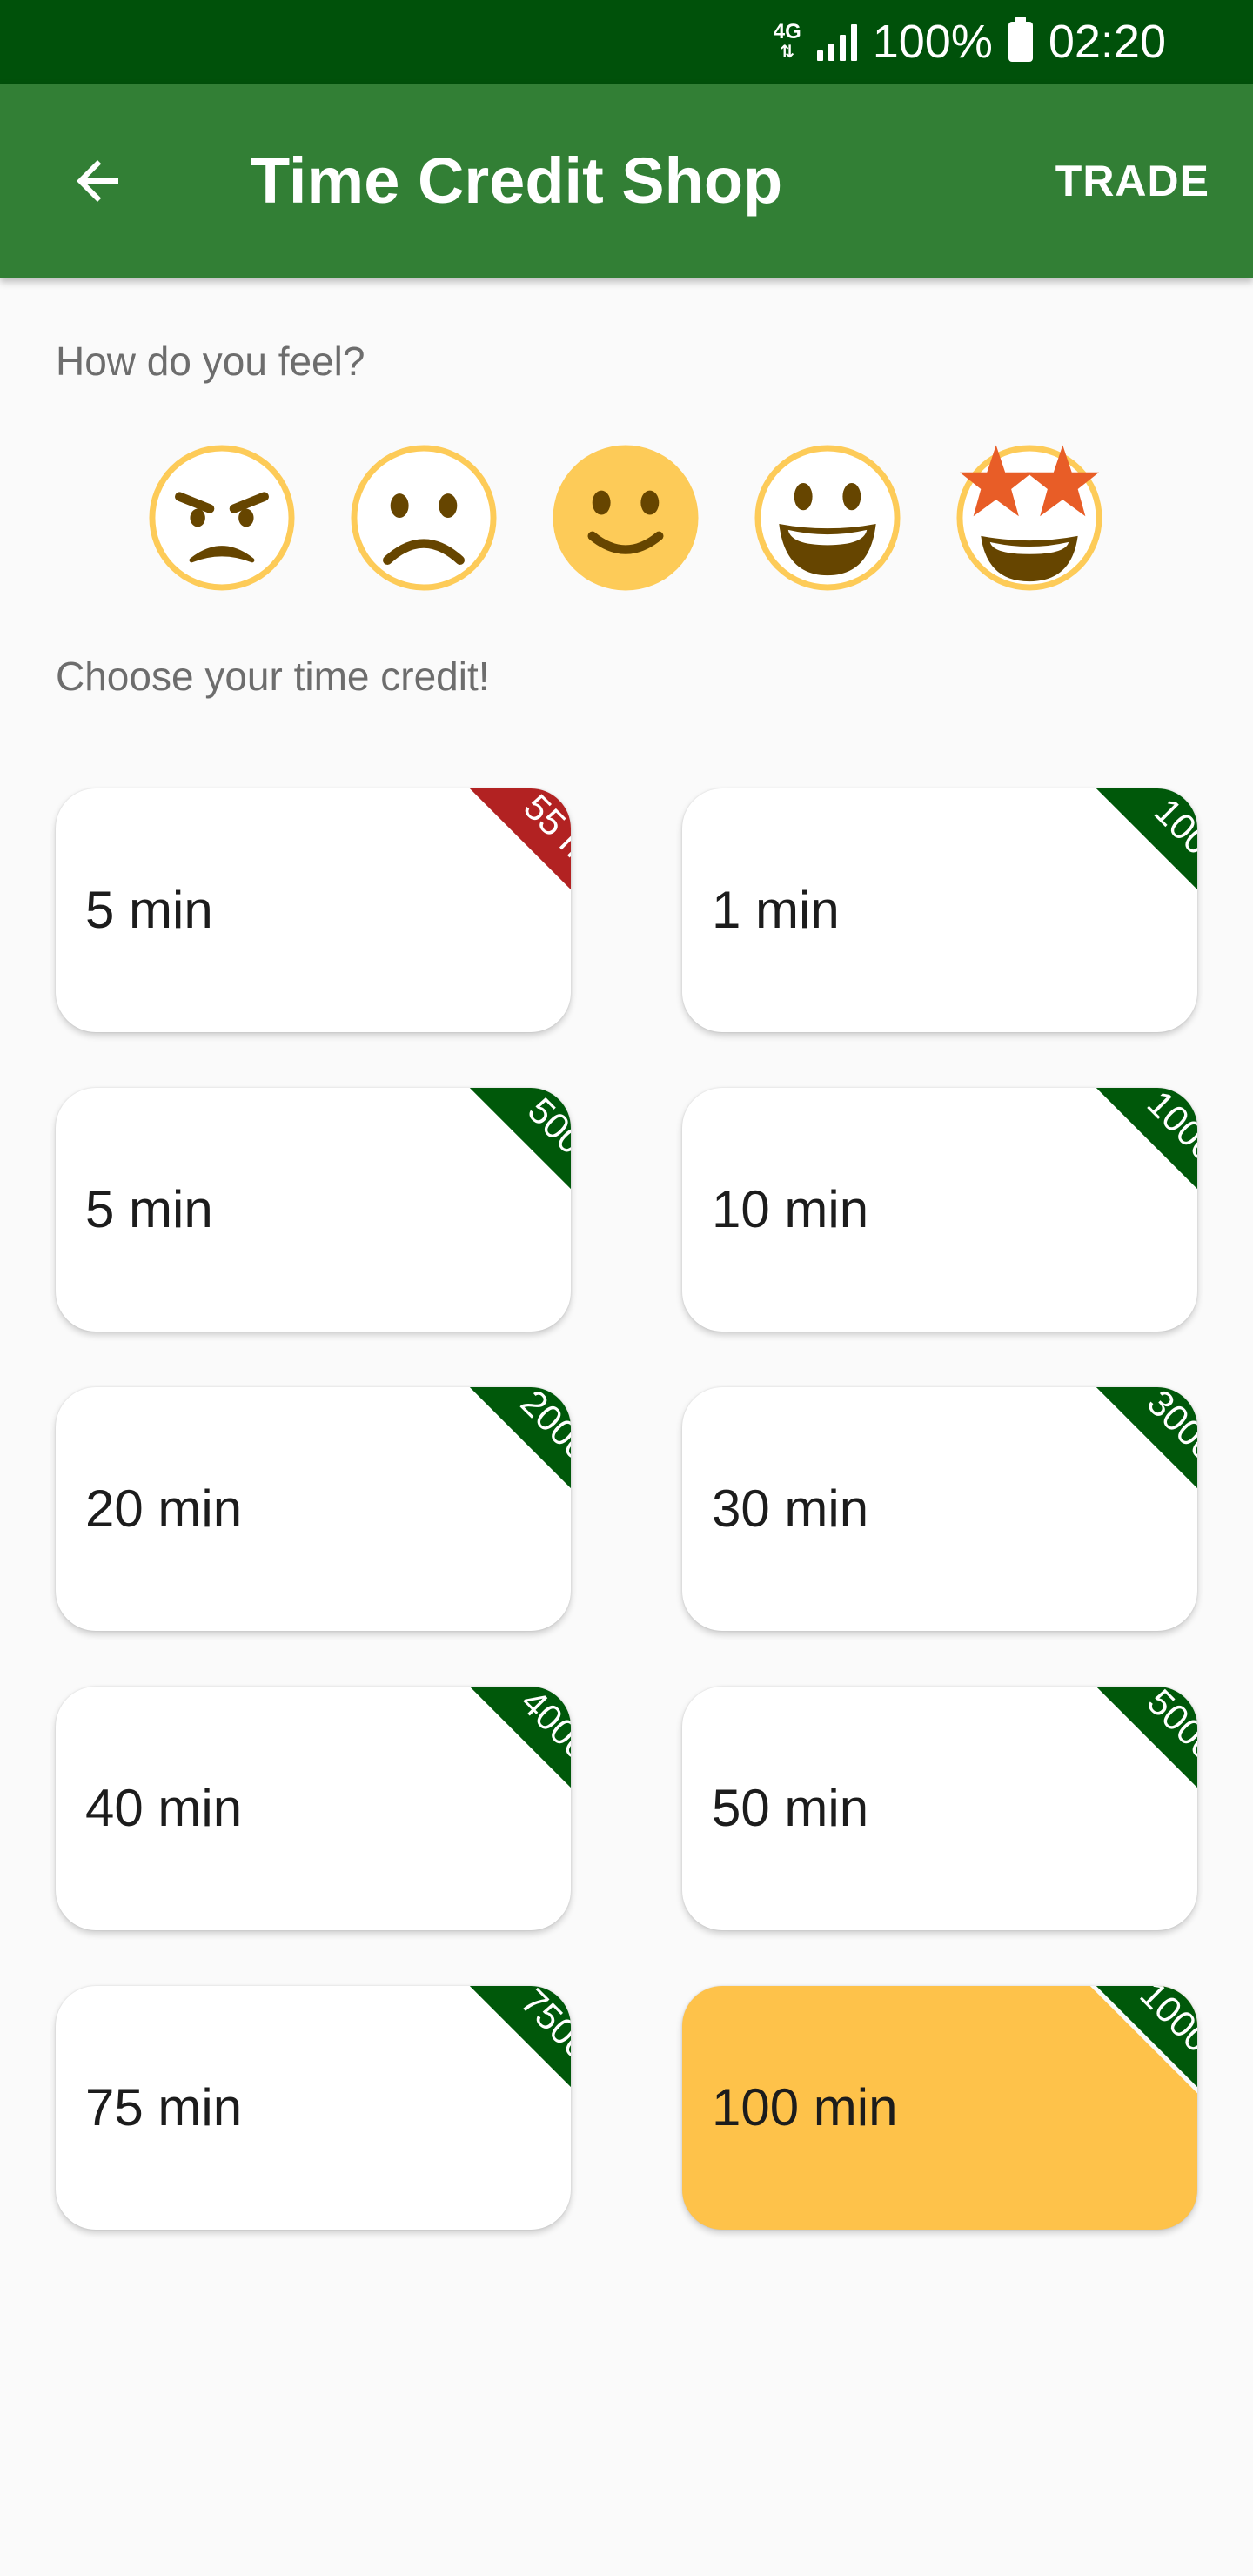 Image resolution: width=1253 pixels, height=2576 pixels. What do you see at coordinates (939, 1210) in the screenshot?
I see `credit-card: 10 min 1000 ©` at bounding box center [939, 1210].